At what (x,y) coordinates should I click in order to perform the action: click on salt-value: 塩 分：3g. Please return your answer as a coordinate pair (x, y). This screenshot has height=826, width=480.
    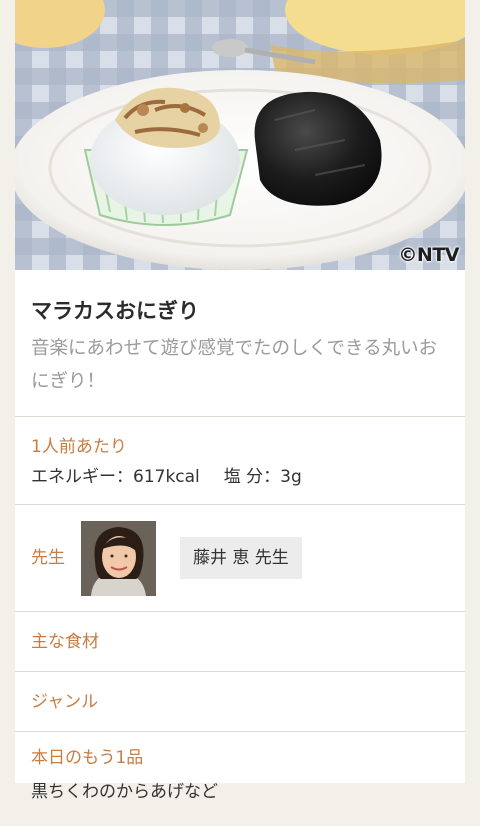
    Looking at the image, I should click on (262, 477).